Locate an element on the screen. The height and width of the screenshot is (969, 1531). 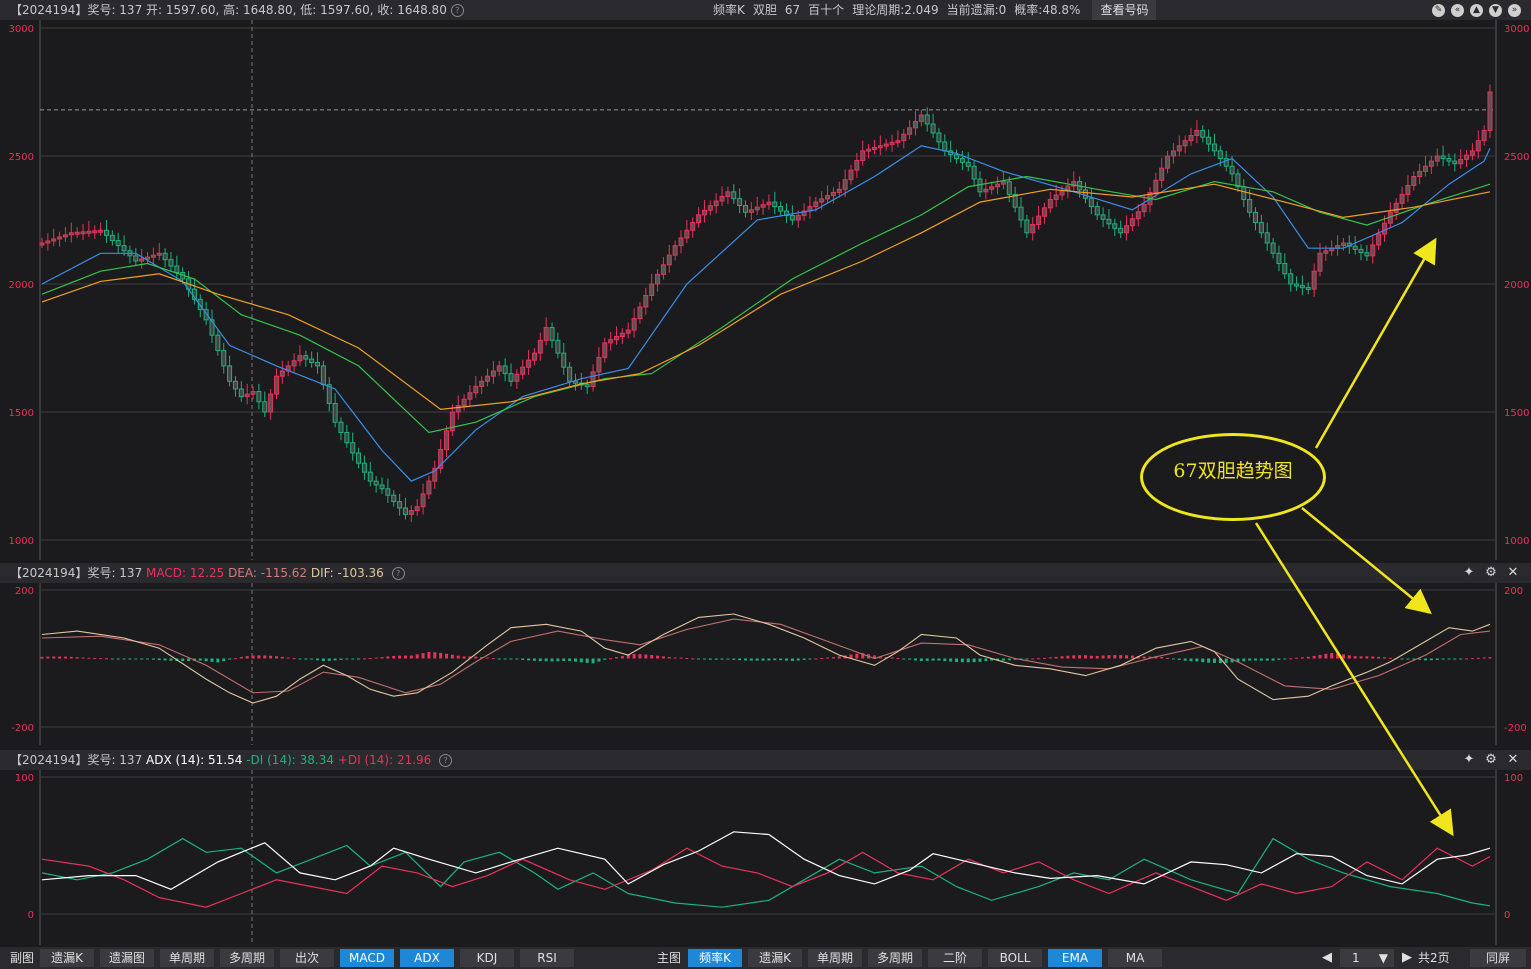
tab-macd: MACD is located at coordinates (367, 958).